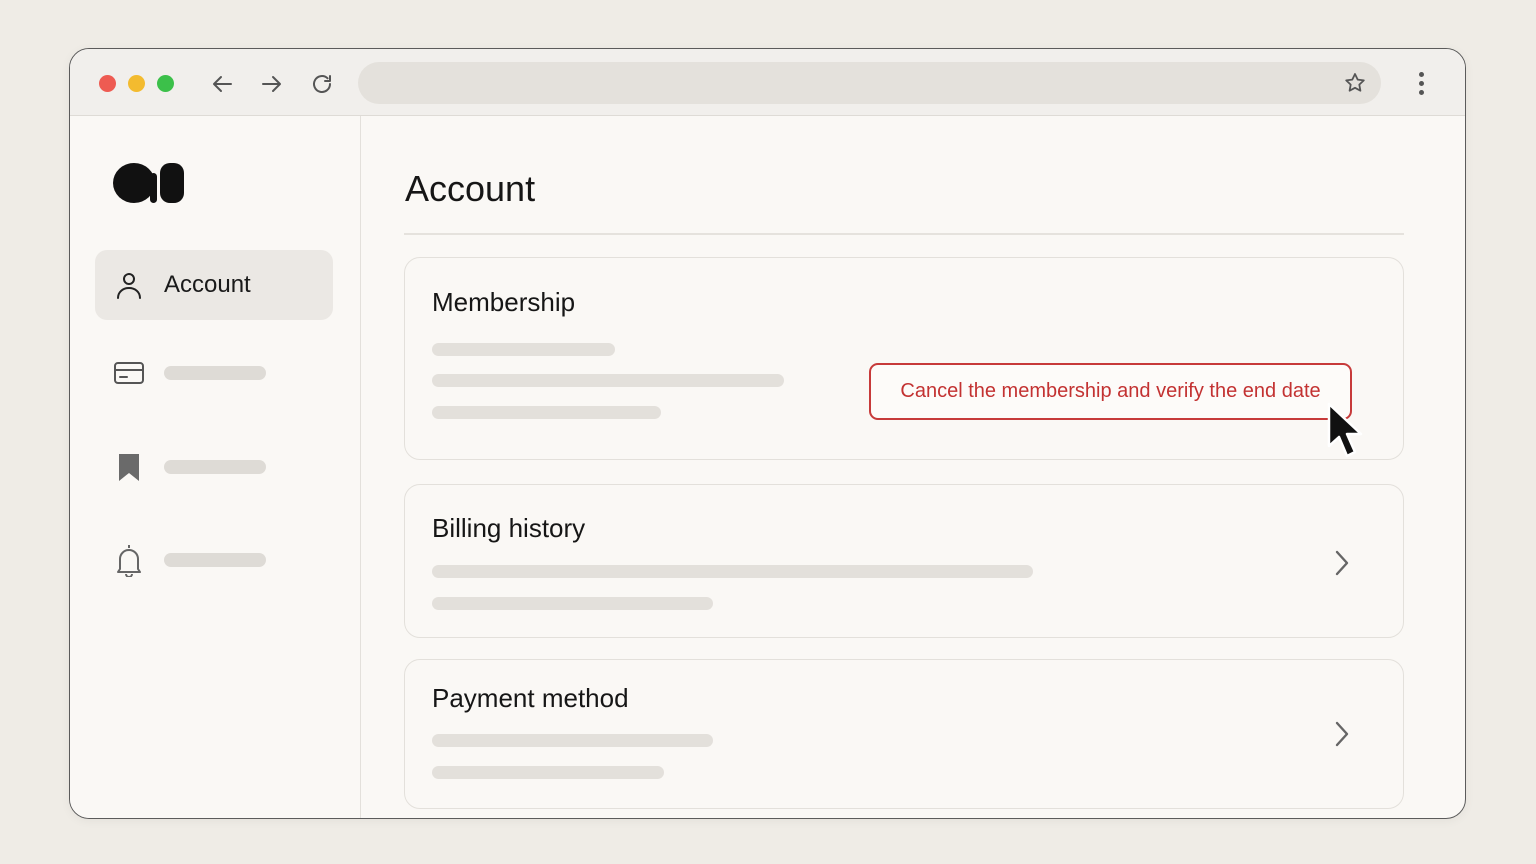 This screenshot has height=864, width=1536. I want to click on sidebar-item-notifications, so click(214, 560).